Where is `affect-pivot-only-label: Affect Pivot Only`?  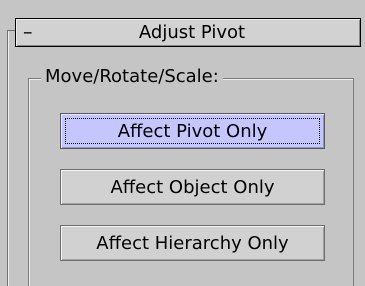
affect-pivot-only-label: Affect Pivot Only is located at coordinates (192, 131).